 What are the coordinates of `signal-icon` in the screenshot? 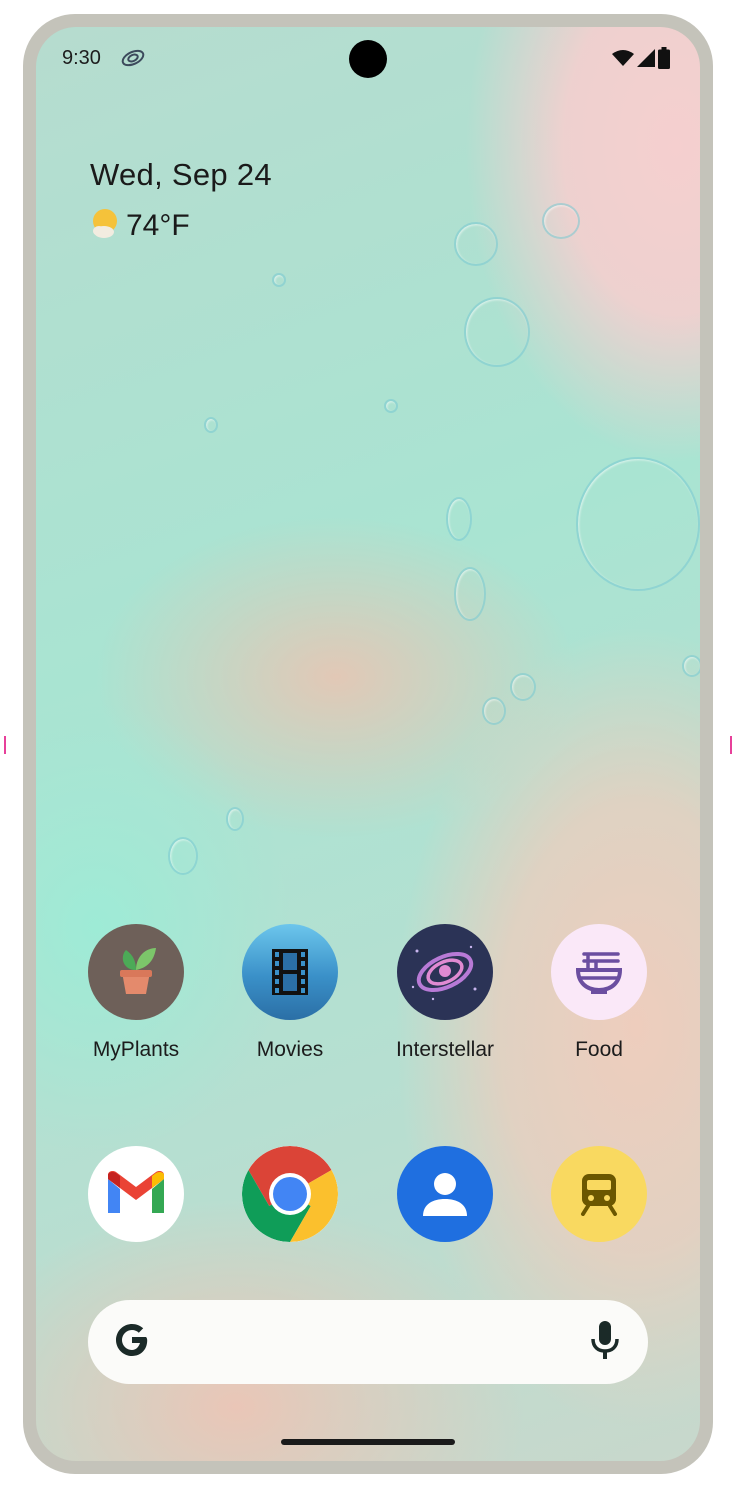 It's located at (646, 60).